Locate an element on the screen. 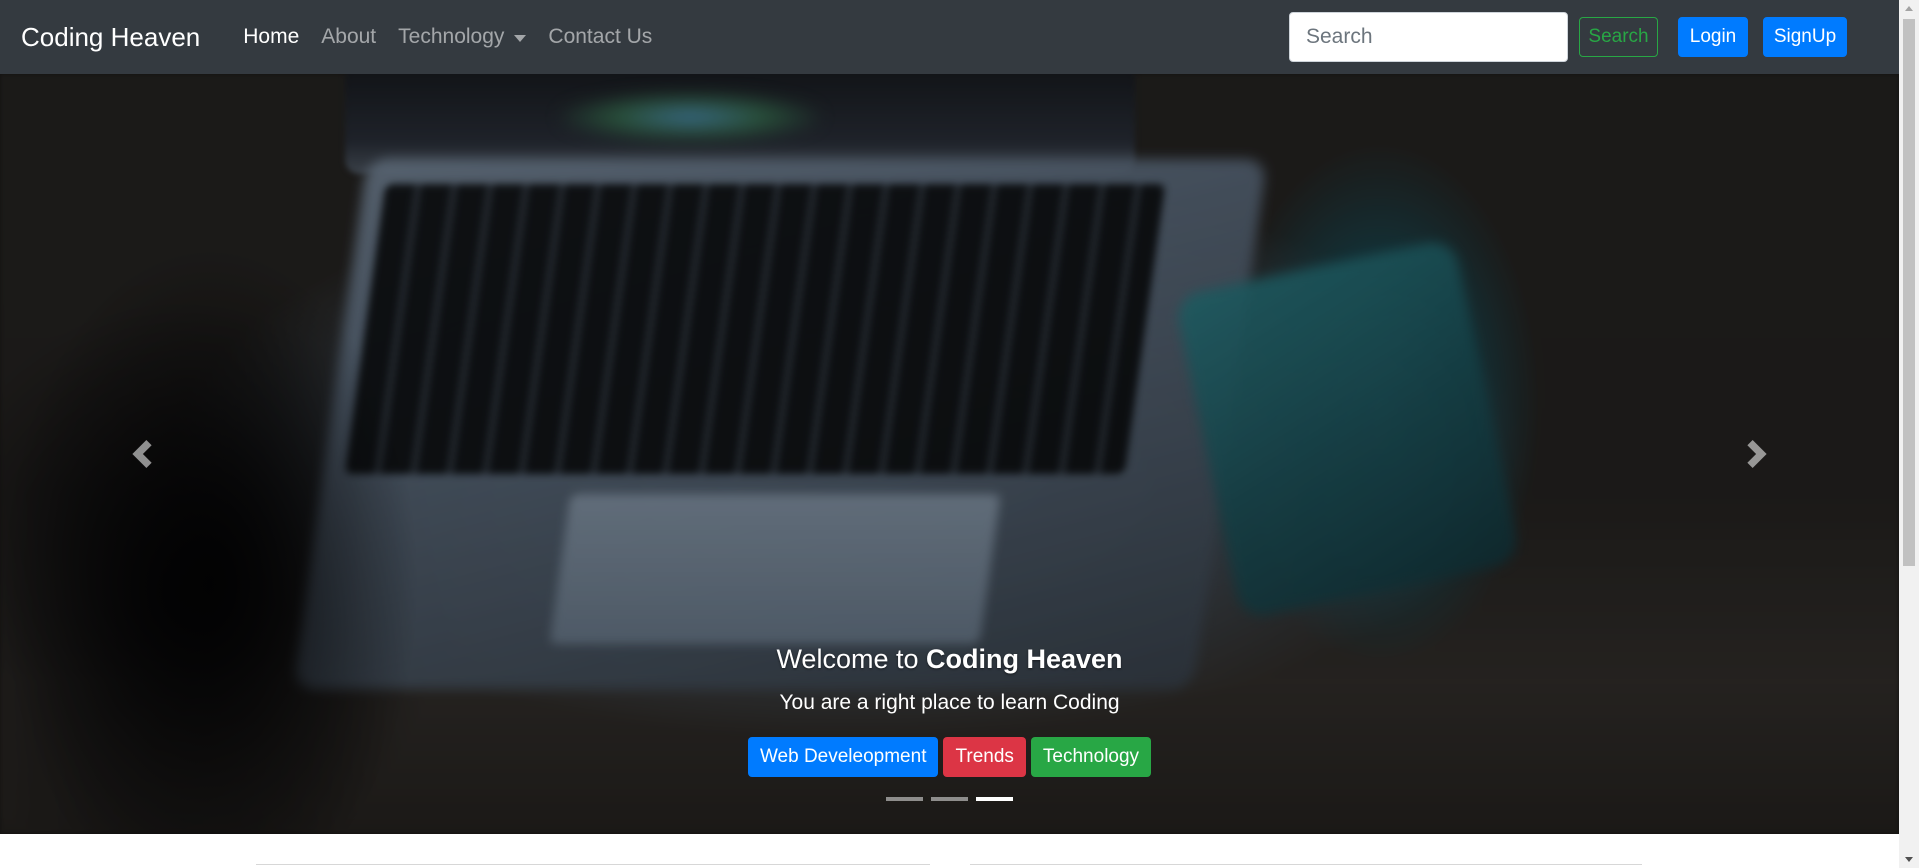  page-scrollbar is located at coordinates (1909, 434).